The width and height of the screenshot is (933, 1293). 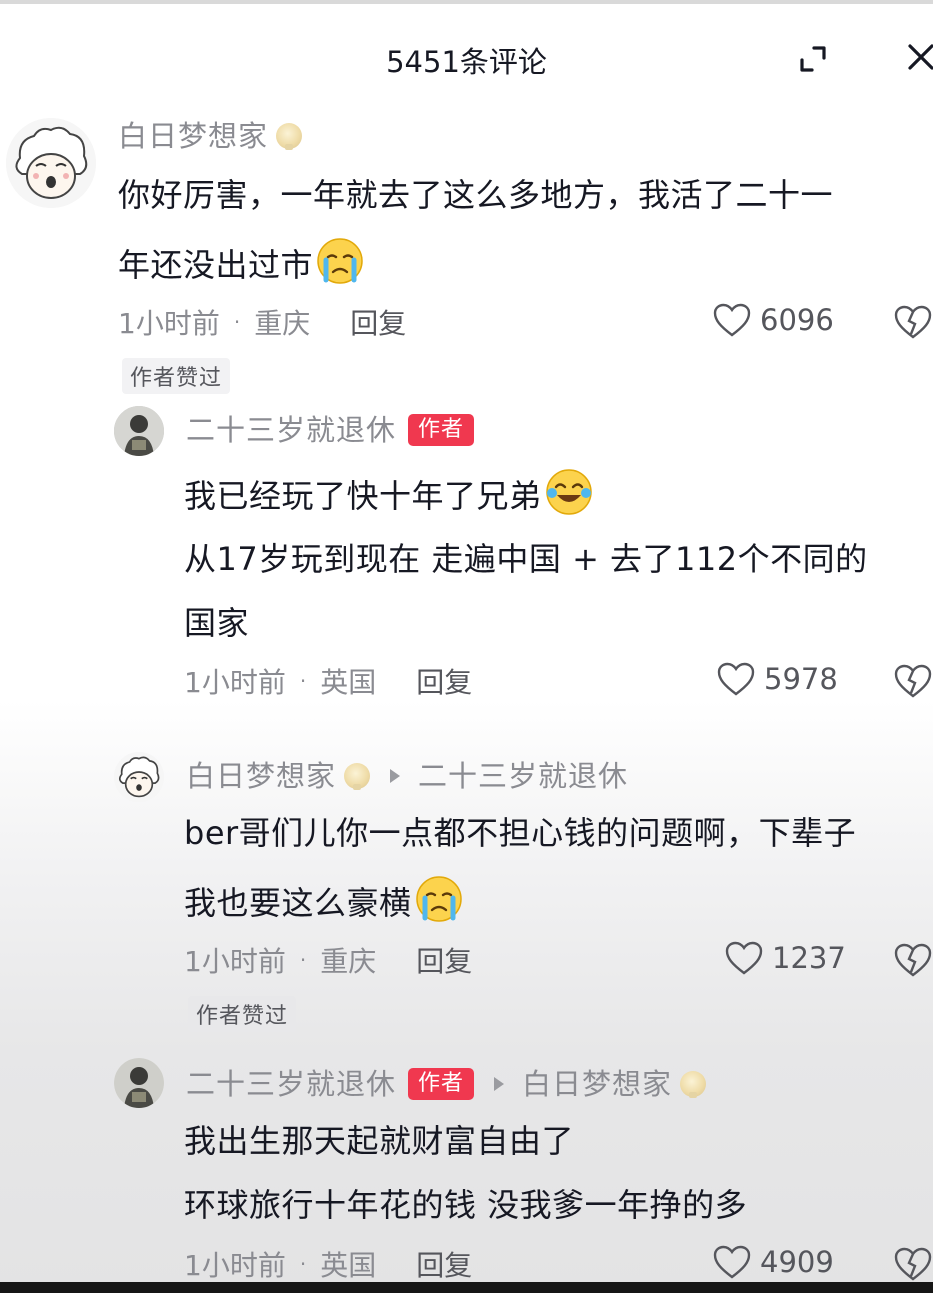 What do you see at coordinates (379, 1141) in the screenshot?
I see `comment-text-line: 我出生那天起就财富自由了` at bounding box center [379, 1141].